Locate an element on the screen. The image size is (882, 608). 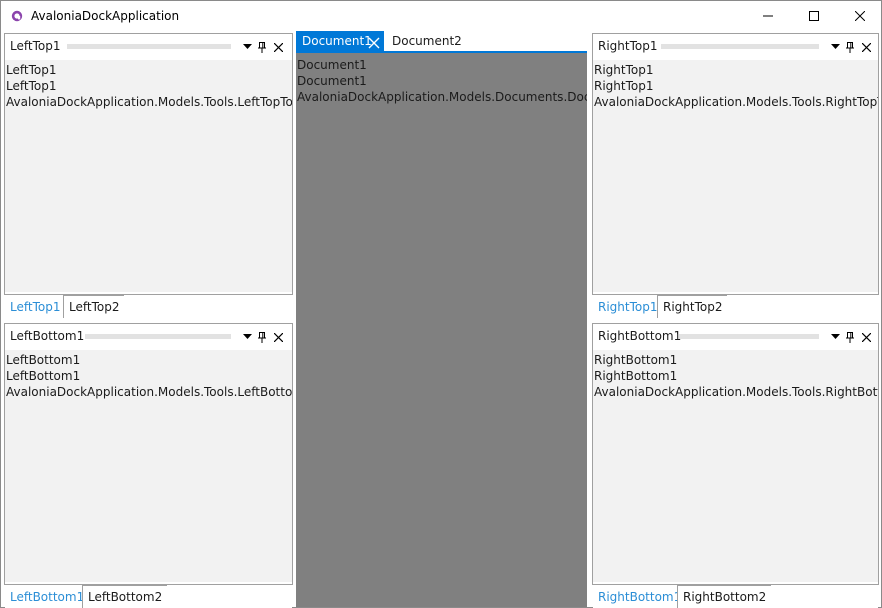
tool-title: RightTop1 is located at coordinates (628, 46).